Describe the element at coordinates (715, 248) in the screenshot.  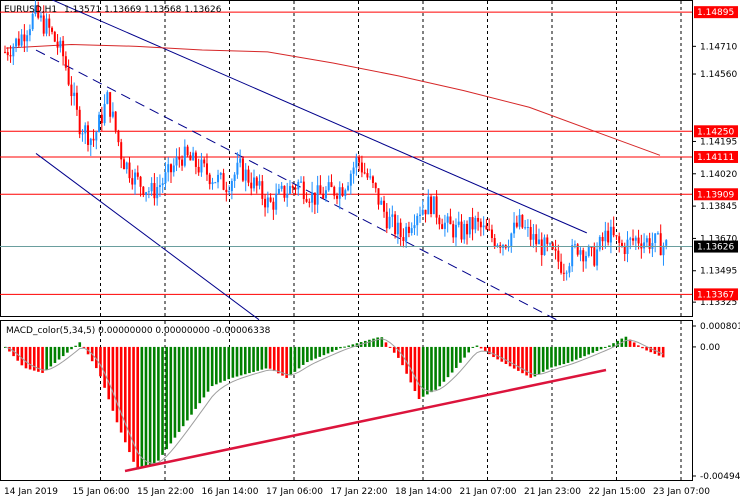
I see `current-price-label: 1.13626` at that location.